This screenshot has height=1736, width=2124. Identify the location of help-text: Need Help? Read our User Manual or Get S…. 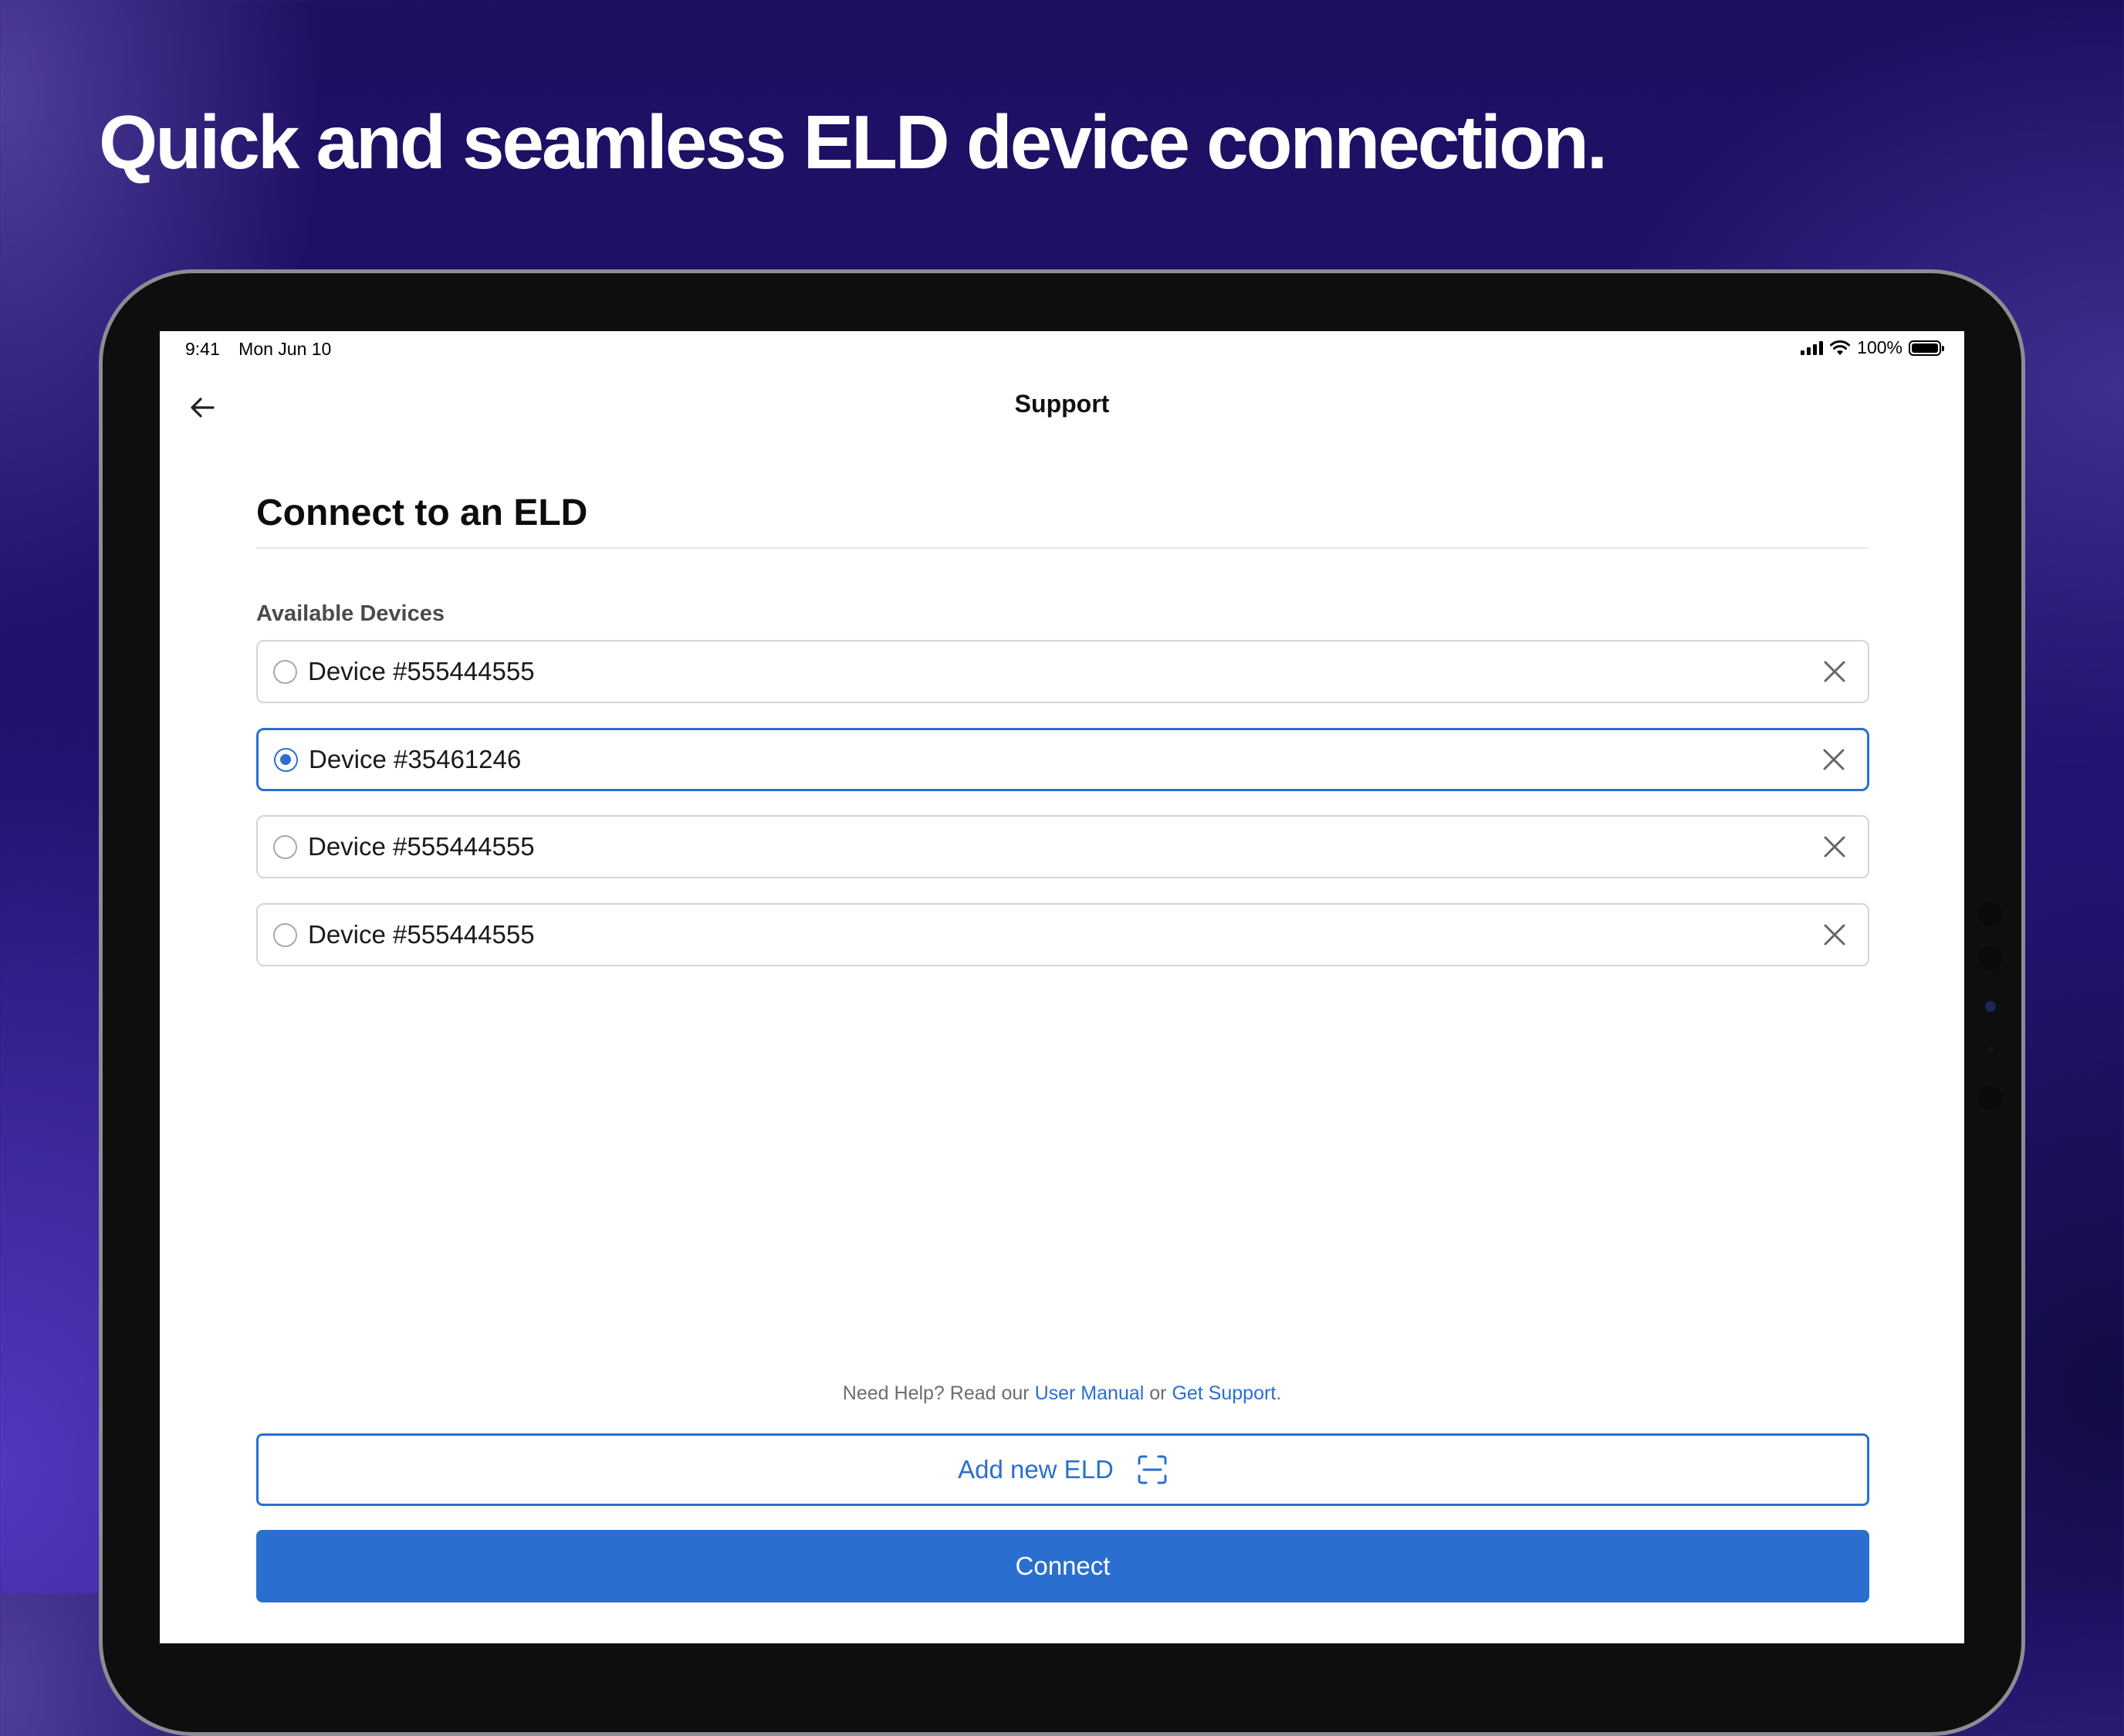
(1062, 1394).